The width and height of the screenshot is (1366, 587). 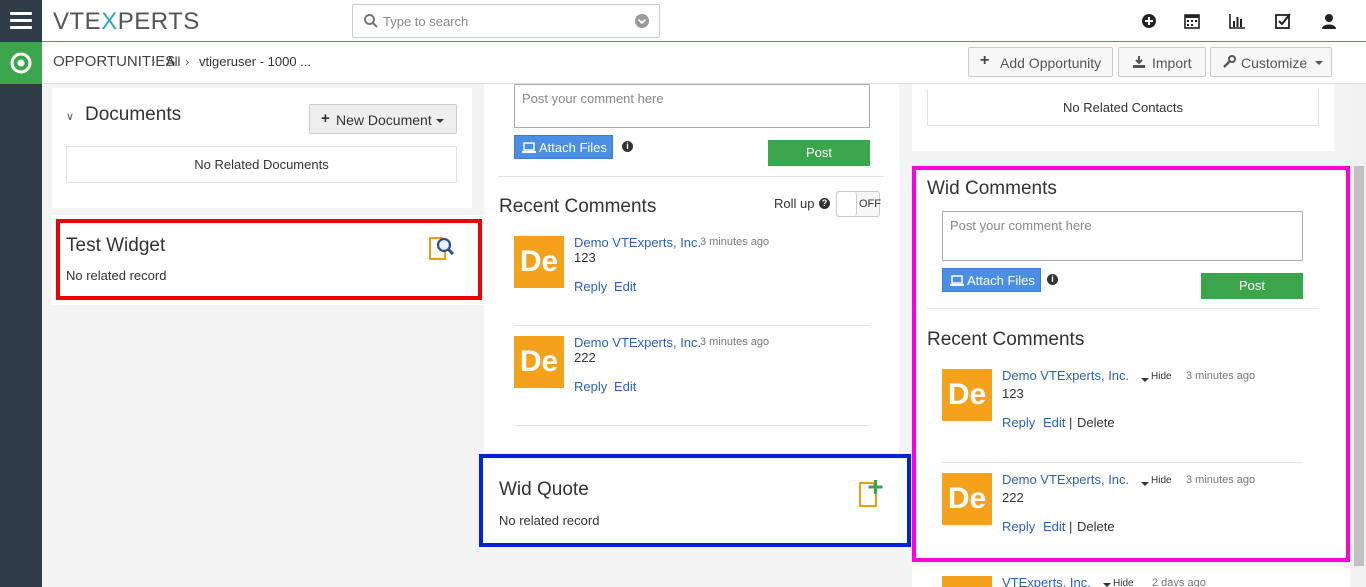 I want to click on contacts-empty-box: No Related Contacts, so click(x=1123, y=107).